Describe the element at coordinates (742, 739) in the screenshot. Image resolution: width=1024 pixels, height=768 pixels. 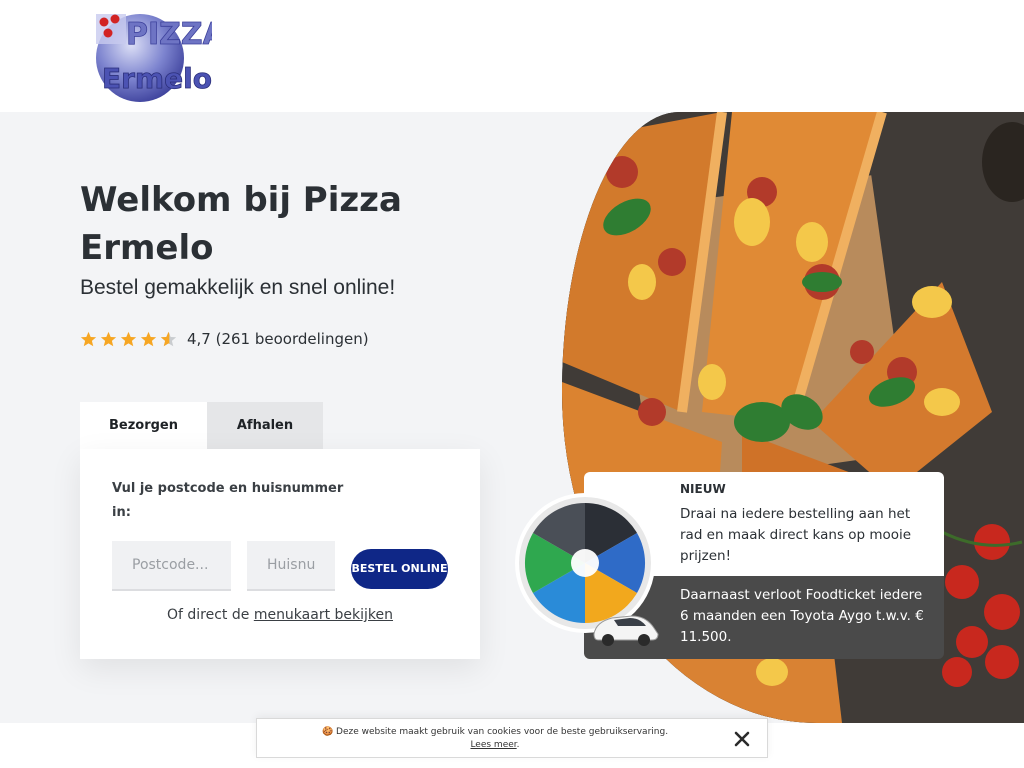
I see `close-icon` at that location.